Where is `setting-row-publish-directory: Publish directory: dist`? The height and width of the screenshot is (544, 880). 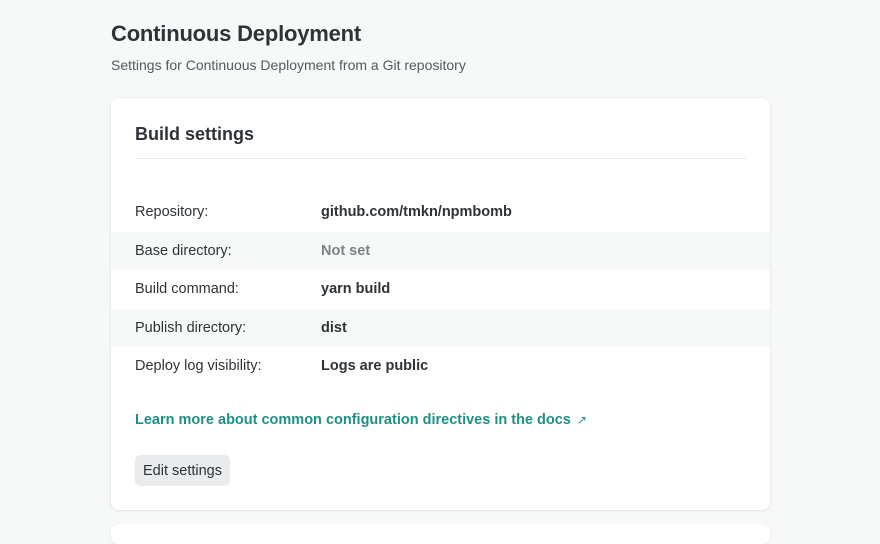 setting-row-publish-directory: Publish directory: dist is located at coordinates (440, 327).